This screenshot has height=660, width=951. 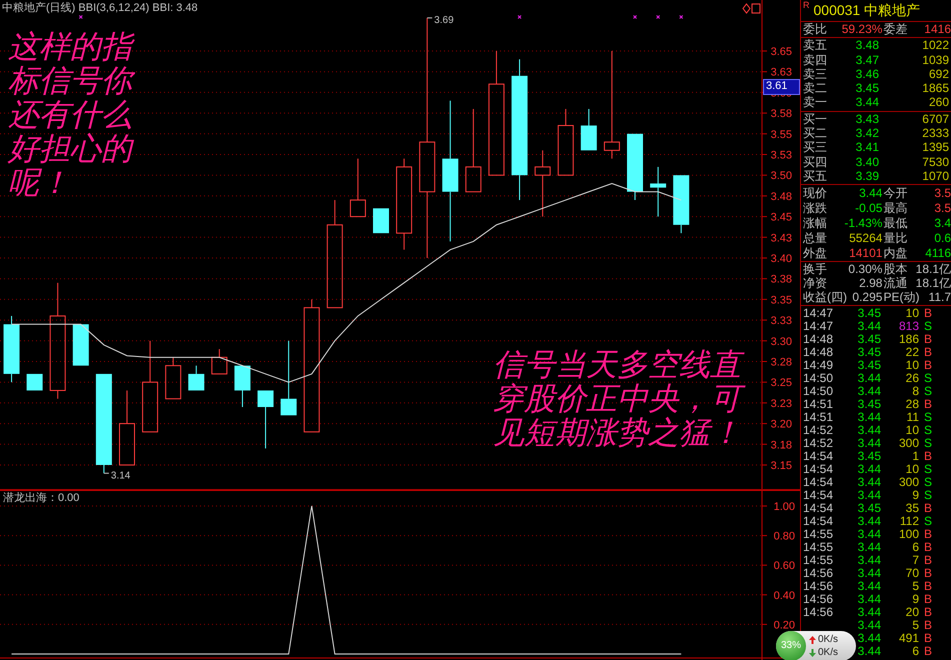 I want to click on indicator-name: BBI(3,6,12,24), so click(x=114, y=8).